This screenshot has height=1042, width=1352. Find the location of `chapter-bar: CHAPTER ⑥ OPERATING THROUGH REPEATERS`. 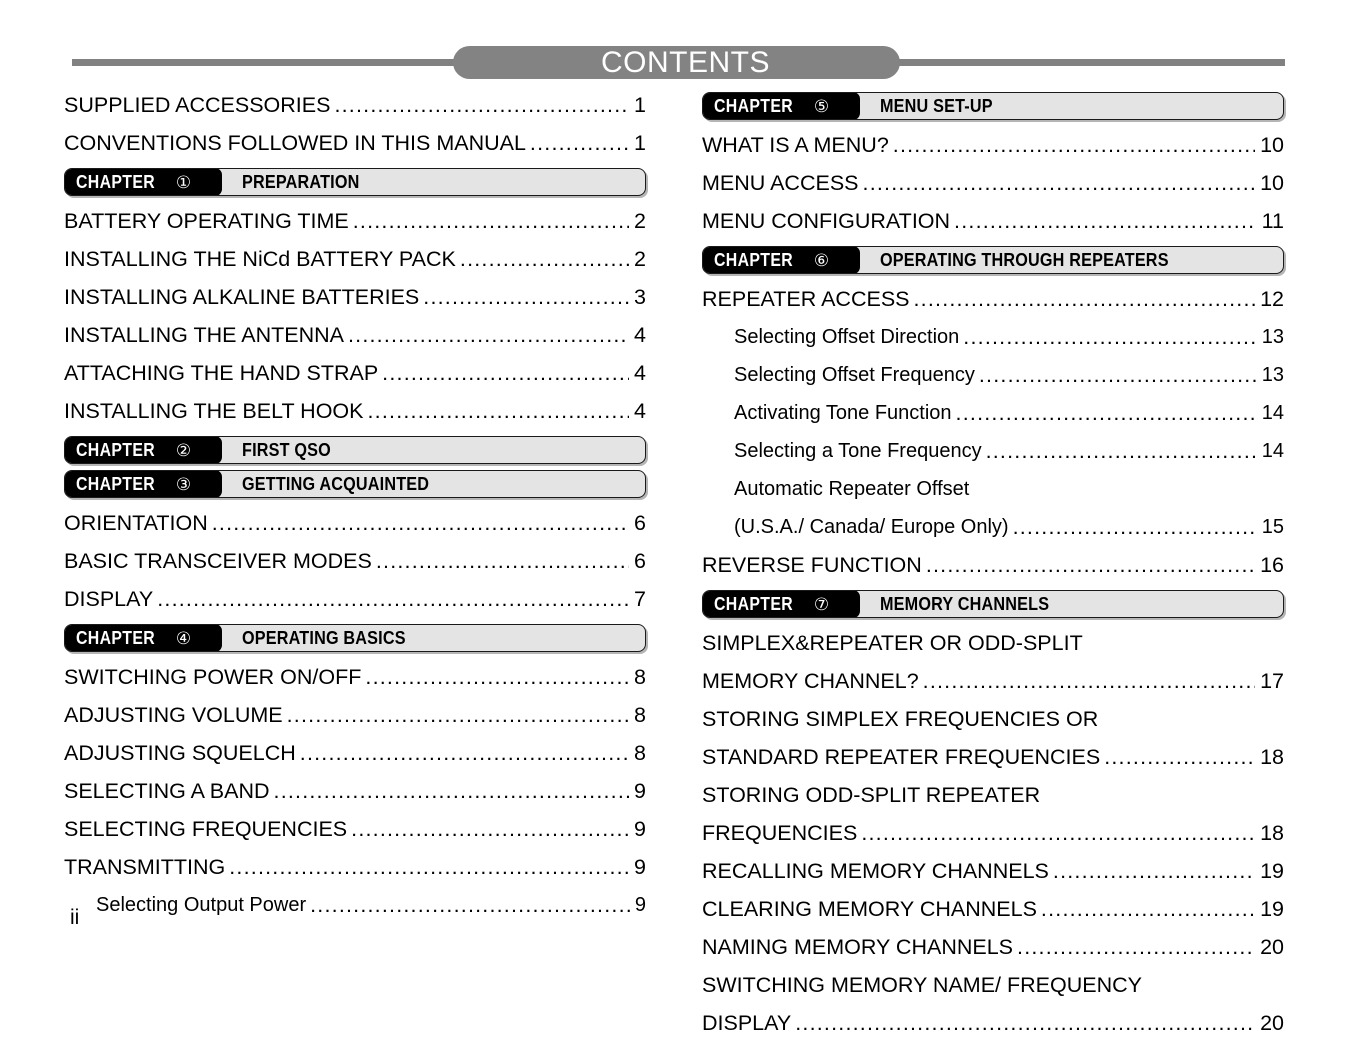

chapter-bar: CHAPTER ⑥ OPERATING THROUGH REPEATERS is located at coordinates (993, 260).